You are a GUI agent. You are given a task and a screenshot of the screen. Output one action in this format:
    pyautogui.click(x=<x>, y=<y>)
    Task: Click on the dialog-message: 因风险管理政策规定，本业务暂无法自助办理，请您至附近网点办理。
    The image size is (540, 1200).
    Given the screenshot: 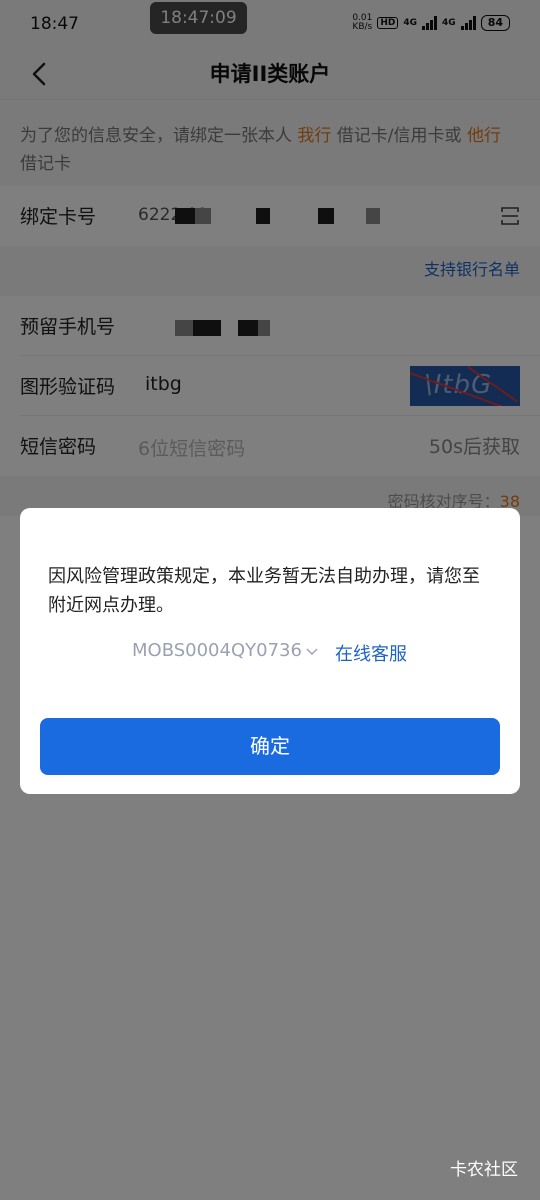 What is the action you would take?
    pyautogui.click(x=264, y=591)
    